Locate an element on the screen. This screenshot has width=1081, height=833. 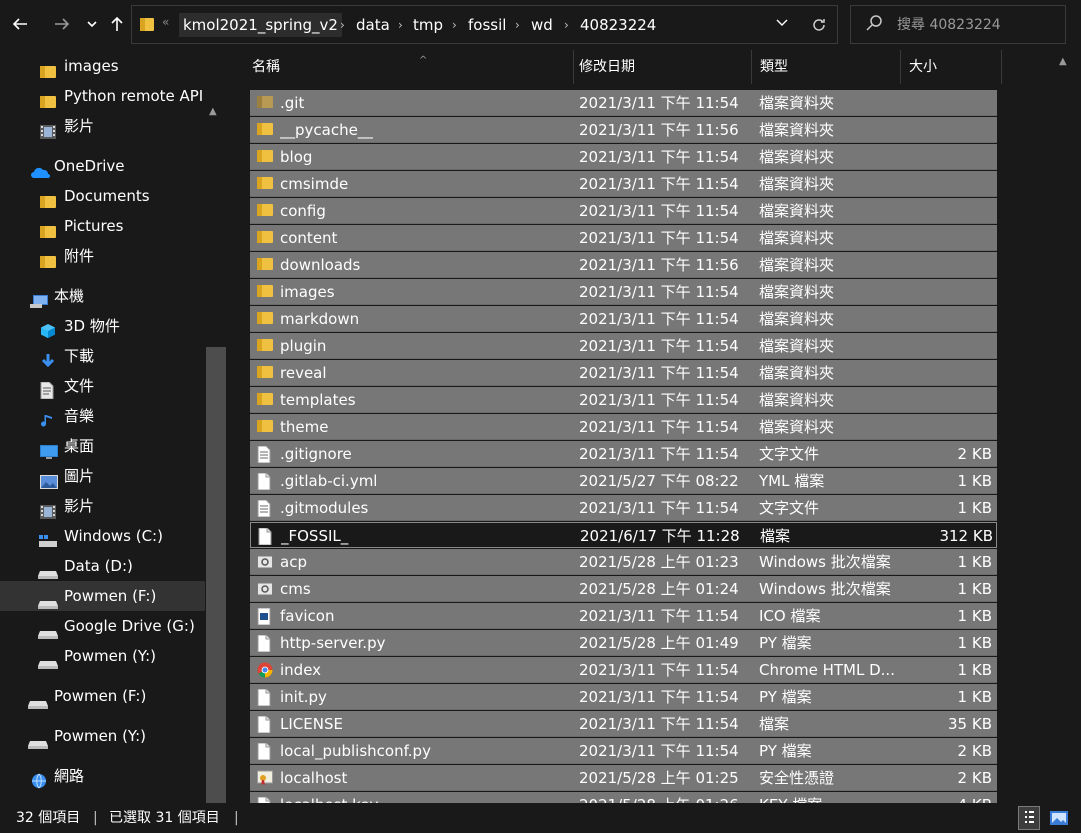
table-row: downloads 2021/3/11 下午 11:56 檔案資料夾 is located at coordinates (623, 265).